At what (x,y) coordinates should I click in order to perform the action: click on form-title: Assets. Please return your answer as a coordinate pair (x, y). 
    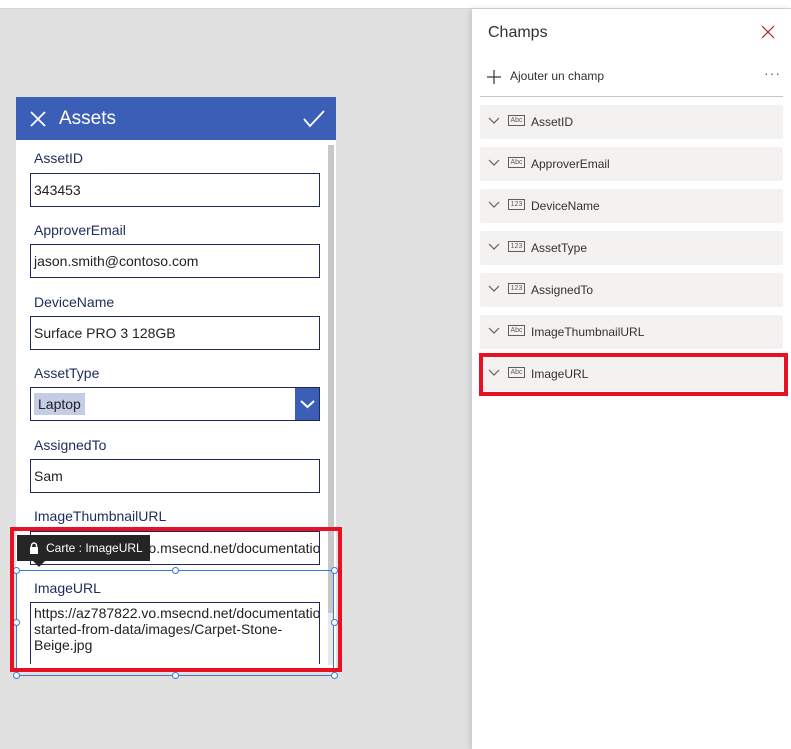
    Looking at the image, I should click on (88, 118).